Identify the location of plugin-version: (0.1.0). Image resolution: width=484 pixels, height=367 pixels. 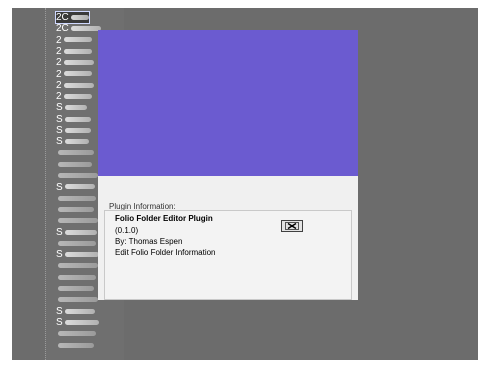
(127, 230).